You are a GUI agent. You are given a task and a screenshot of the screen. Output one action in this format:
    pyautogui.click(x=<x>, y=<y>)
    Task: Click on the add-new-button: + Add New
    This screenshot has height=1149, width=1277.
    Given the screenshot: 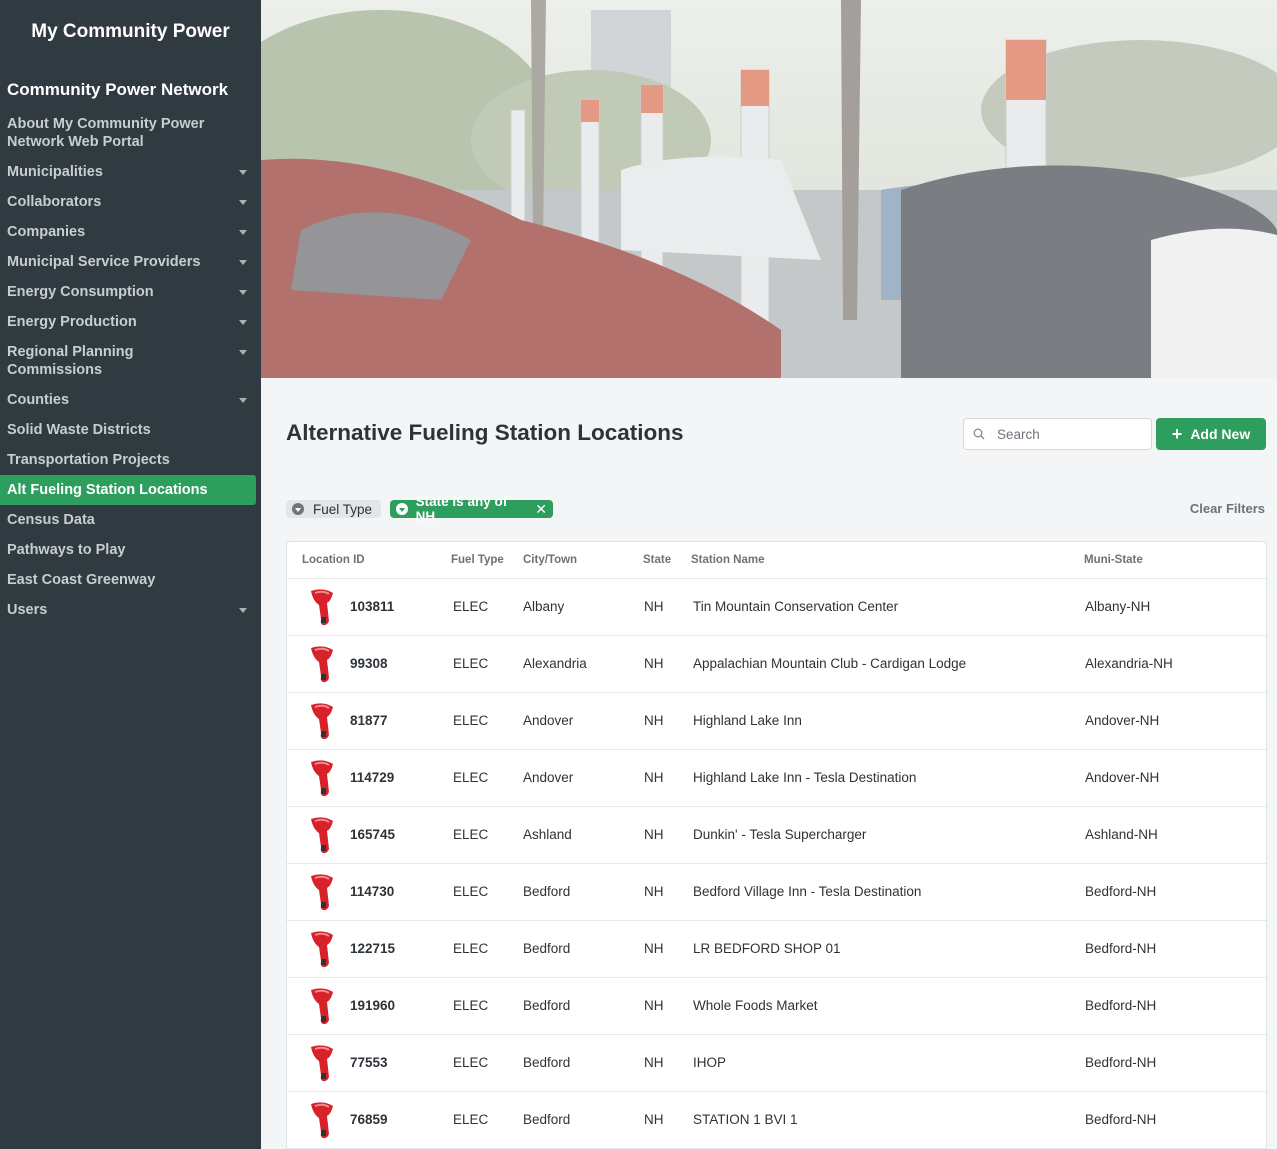 What is the action you would take?
    pyautogui.click(x=1211, y=434)
    